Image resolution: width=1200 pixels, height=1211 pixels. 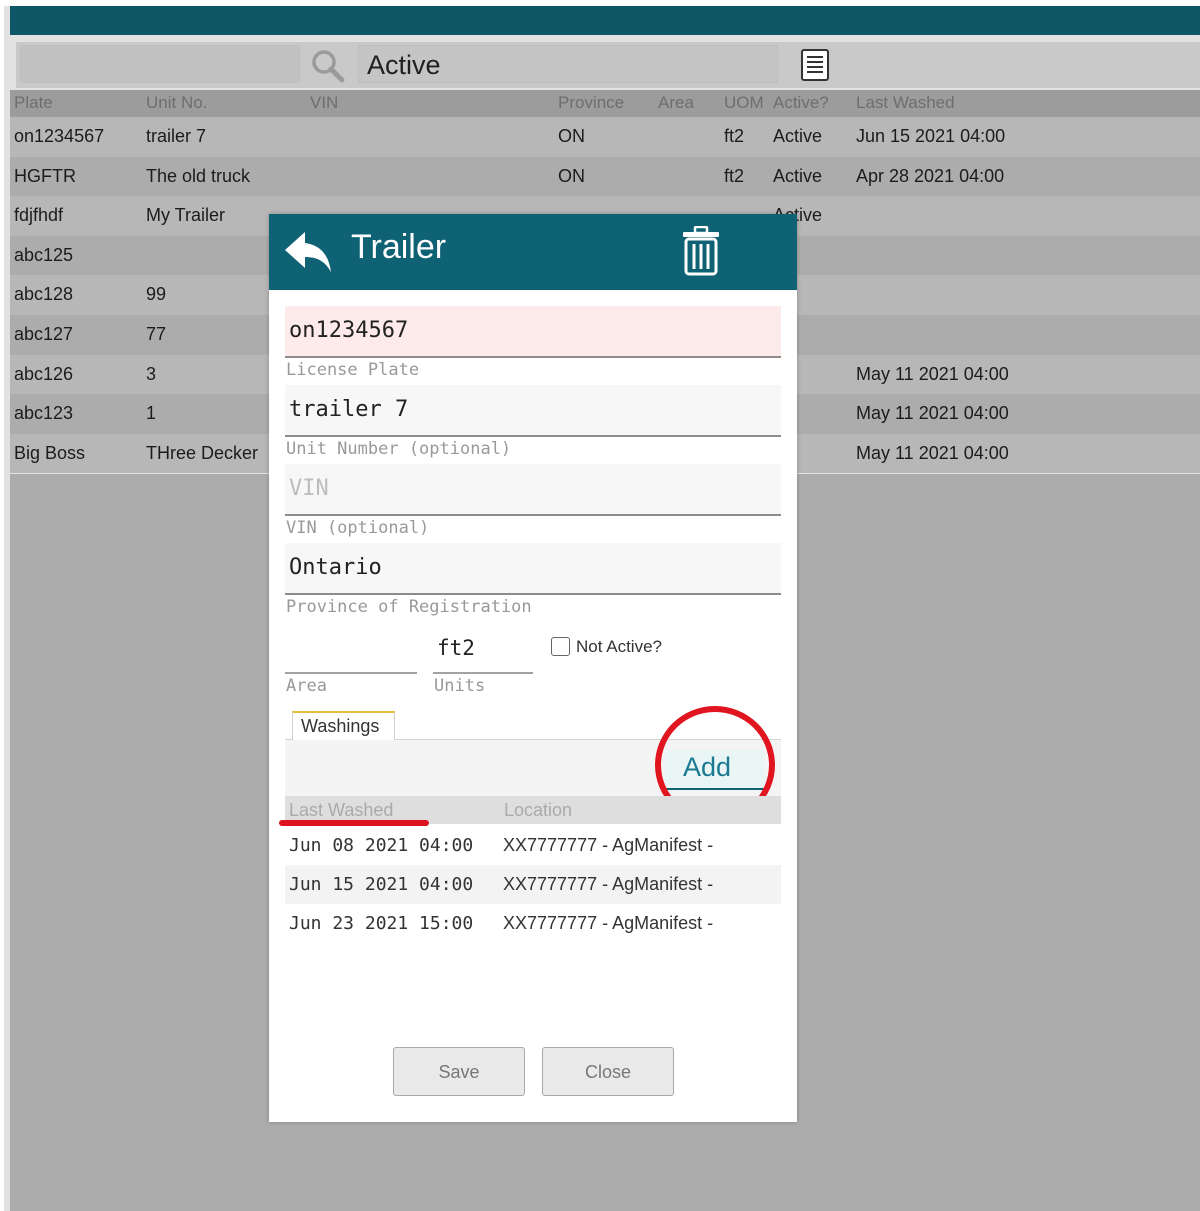 I want to click on cell-unit: The old truck, so click(x=198, y=175).